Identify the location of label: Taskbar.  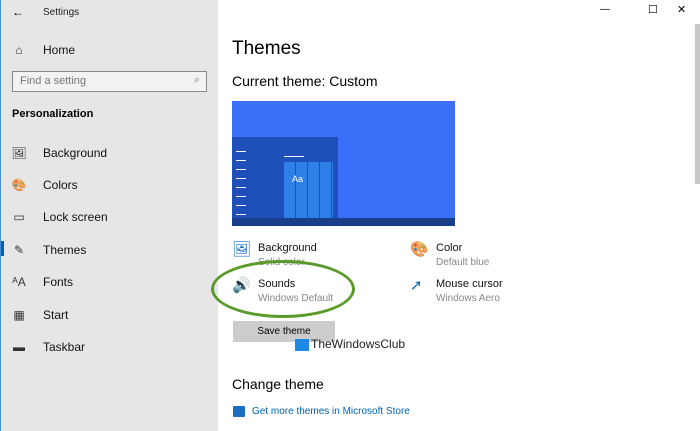
(64, 347).